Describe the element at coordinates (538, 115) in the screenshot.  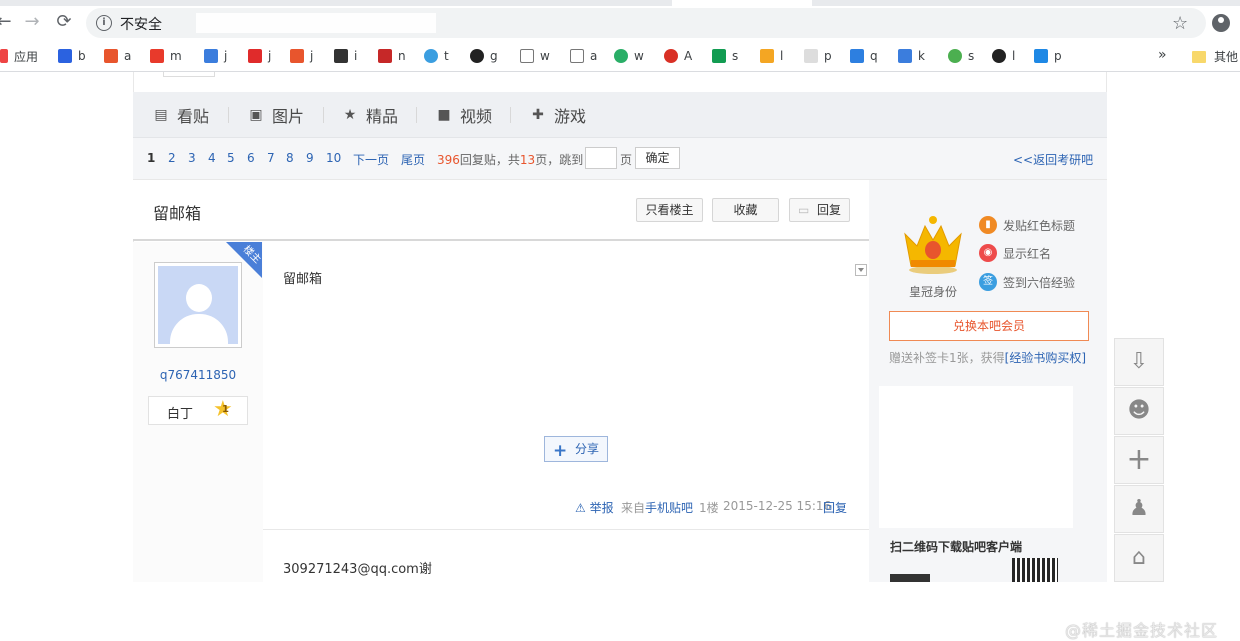
I see `gamepad-icon: ✚` at that location.